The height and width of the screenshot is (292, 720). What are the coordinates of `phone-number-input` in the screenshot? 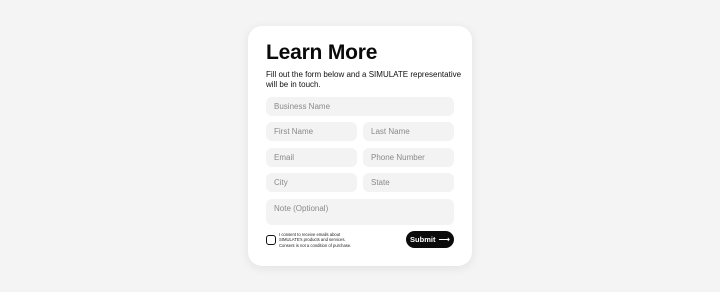 It's located at (408, 157).